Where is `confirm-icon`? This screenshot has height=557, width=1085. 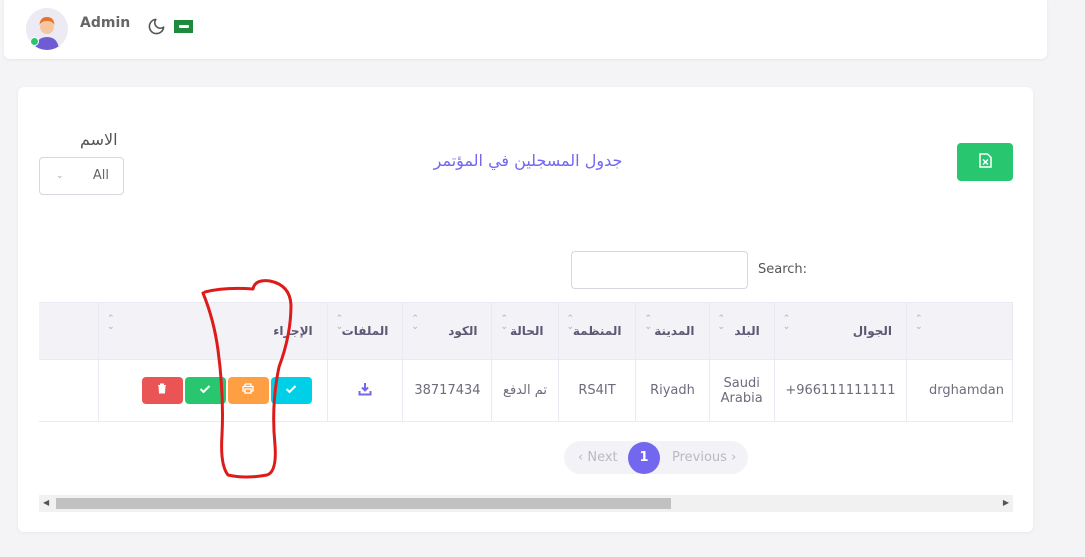
confirm-icon is located at coordinates (291, 389).